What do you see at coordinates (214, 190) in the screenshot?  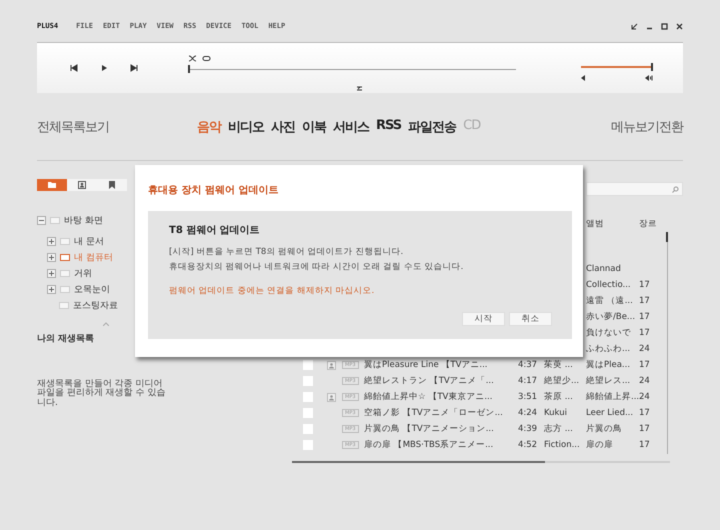 I see `dialog-title: 휴대용 장치 펌웨어 업데이트` at bounding box center [214, 190].